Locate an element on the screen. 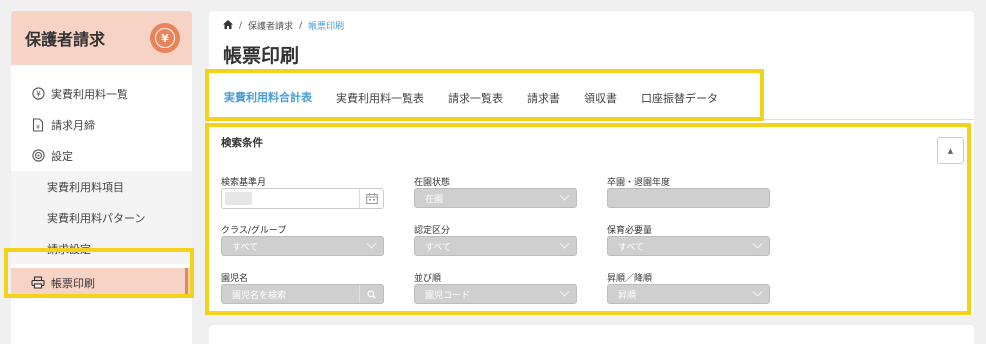 The image size is (986, 344). care-need-label: 保育必要量 is located at coordinates (630, 231).